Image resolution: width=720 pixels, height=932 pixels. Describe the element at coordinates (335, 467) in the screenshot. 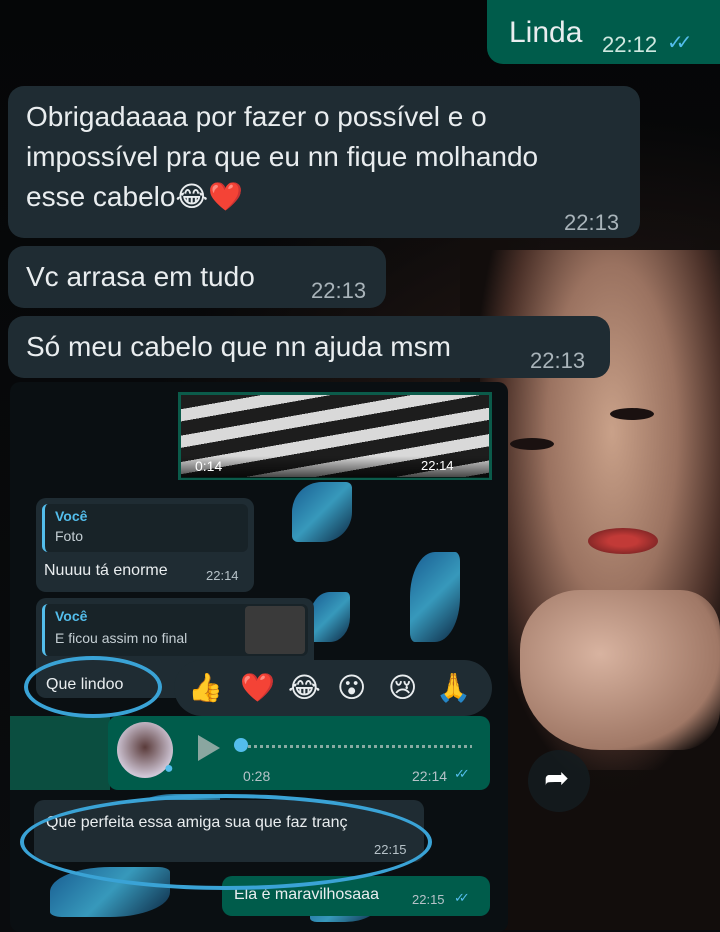

I see `video-info-bar: 0:14 22:14` at that location.